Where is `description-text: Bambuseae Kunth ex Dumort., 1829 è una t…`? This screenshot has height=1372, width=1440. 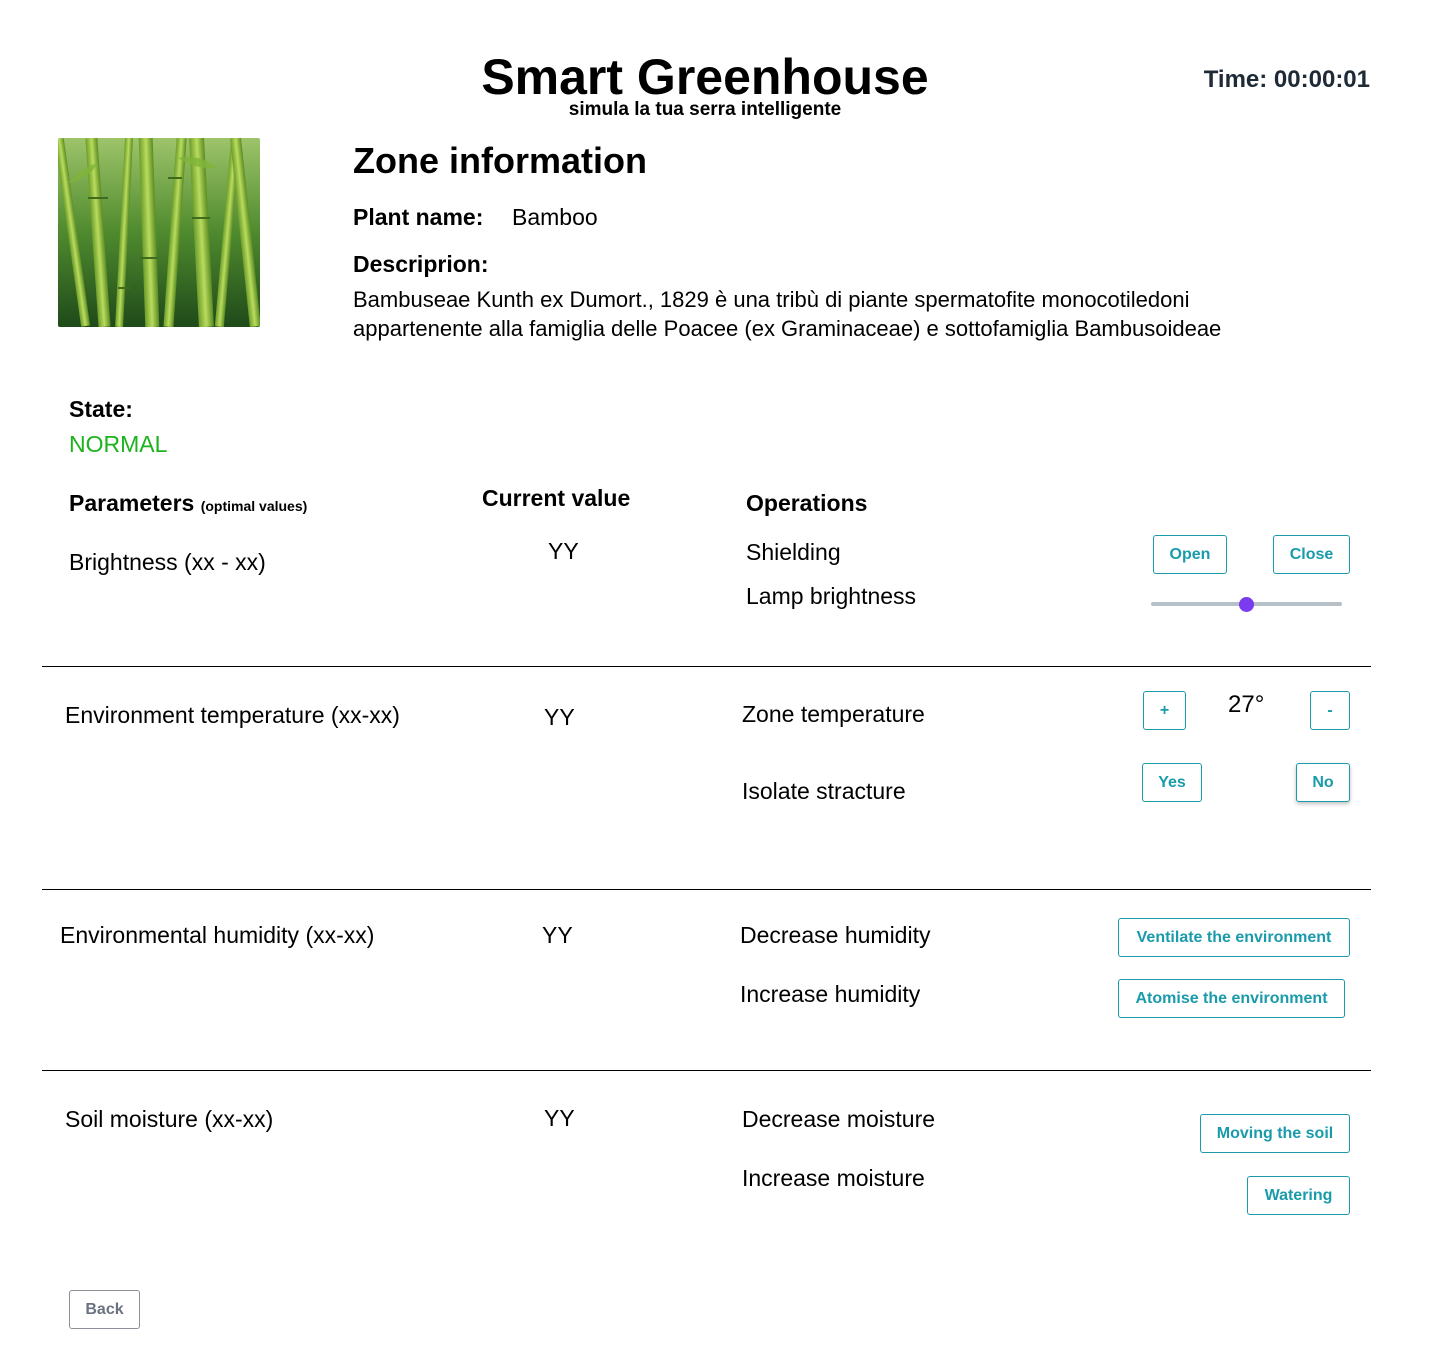
description-text: Bambuseae Kunth ex Dumort., 1829 è una t… is located at coordinates (787, 314).